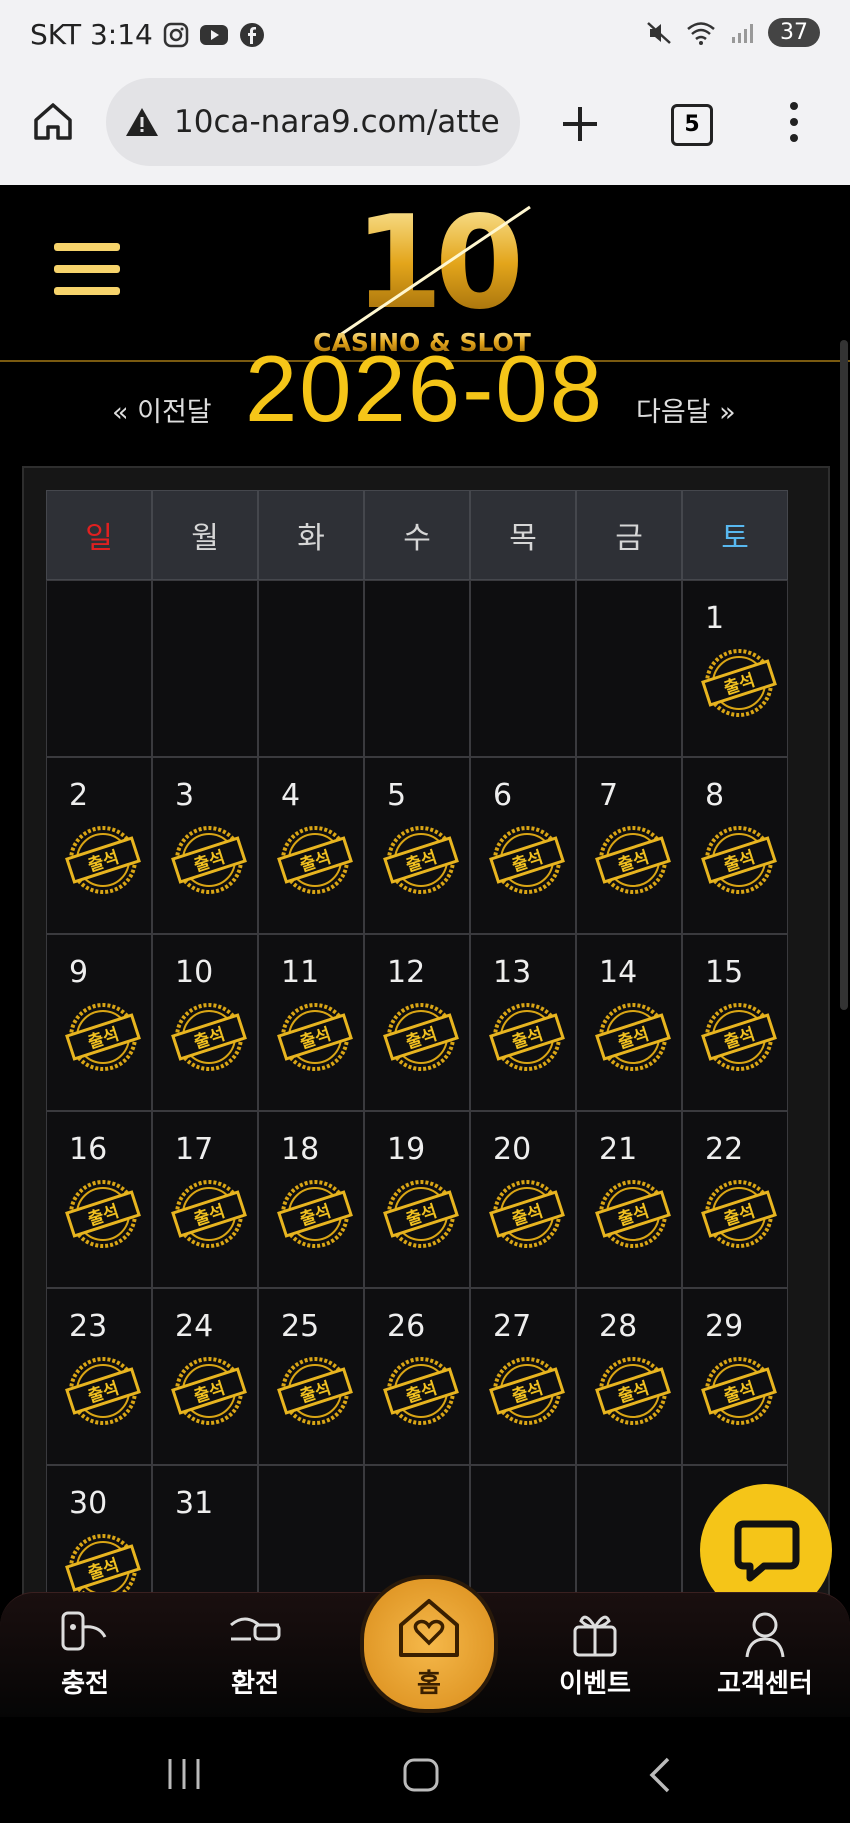  What do you see at coordinates (311, 535) in the screenshot?
I see `weekday-tue: 화` at bounding box center [311, 535].